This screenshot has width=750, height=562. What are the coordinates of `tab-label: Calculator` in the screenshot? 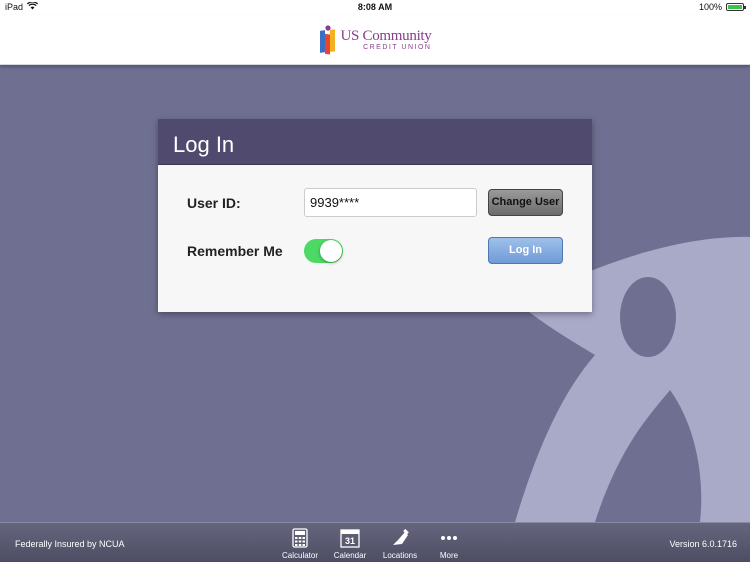 It's located at (299, 555).